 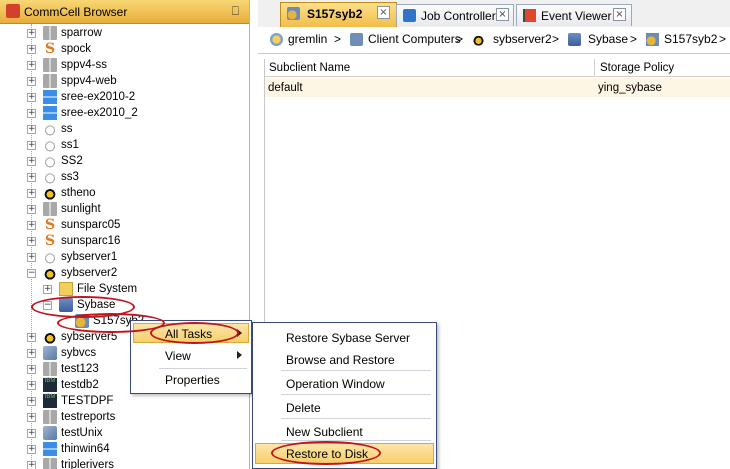 I want to click on tree-item: + ss, so click(x=124, y=130).